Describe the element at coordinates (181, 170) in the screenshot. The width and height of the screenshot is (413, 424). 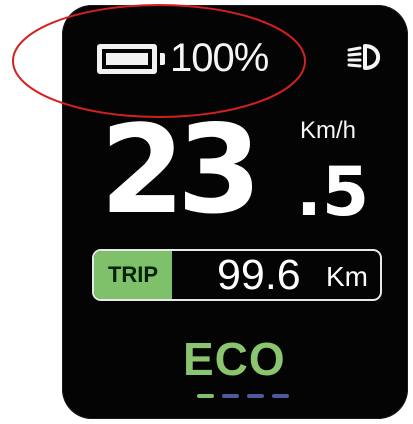
I see `speed-integer: 23` at that location.